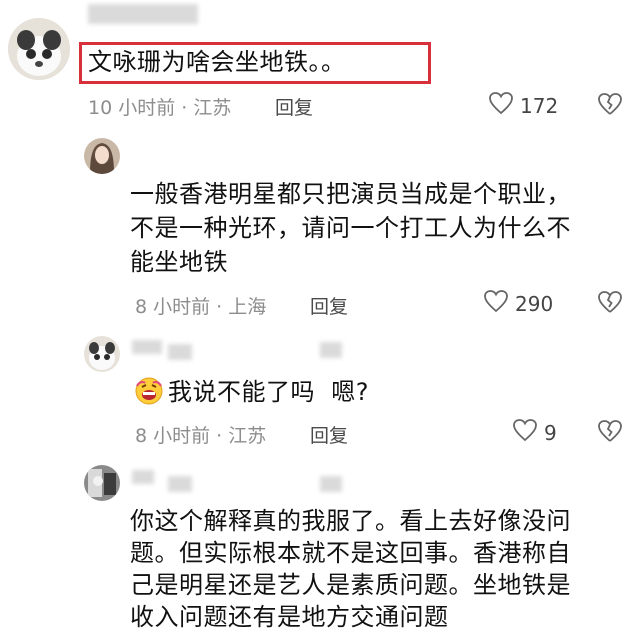 The width and height of the screenshot is (640, 635). Describe the element at coordinates (148, 390) in the screenshot. I see `emoji-icon` at that location.